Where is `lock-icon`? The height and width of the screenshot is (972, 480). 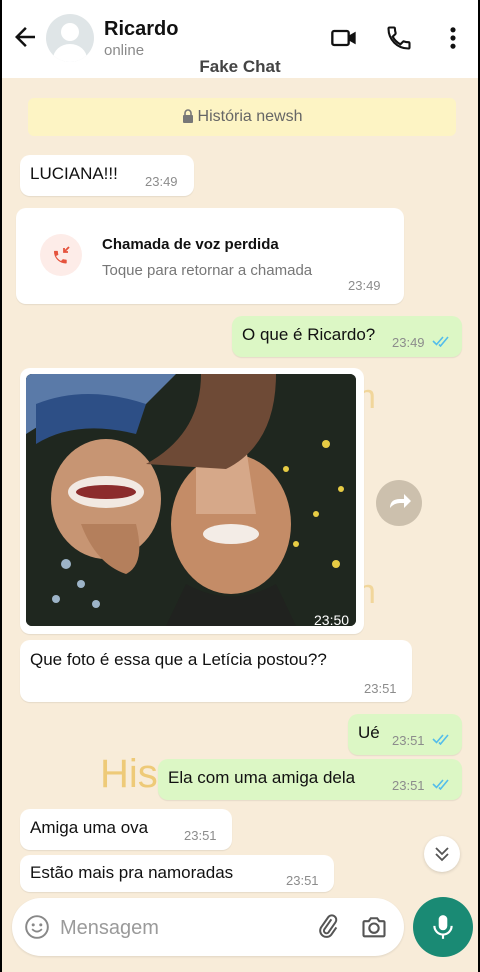 lock-icon is located at coordinates (187, 116).